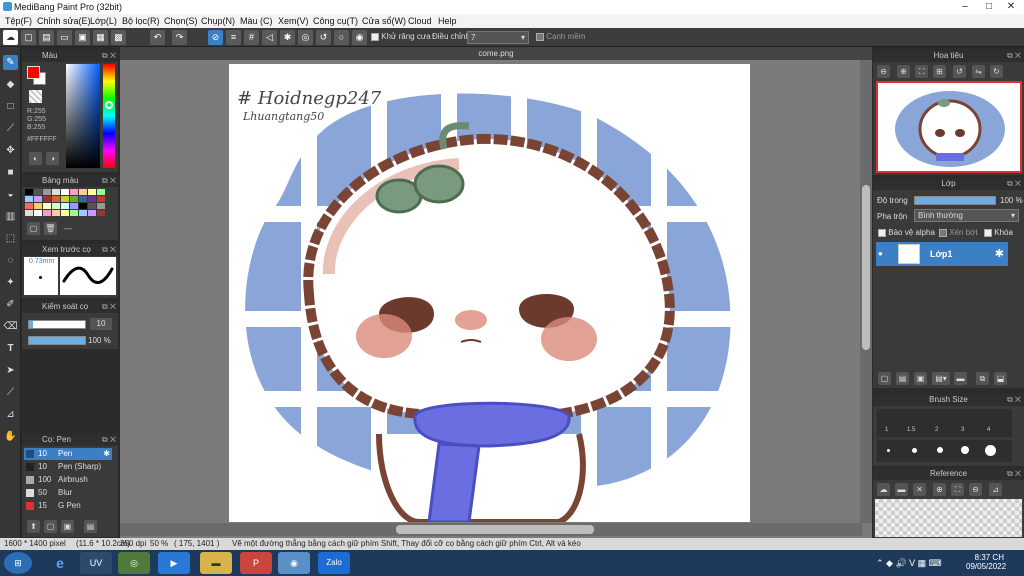 Image resolution: width=1024 pixels, height=576 pixels. Describe the element at coordinates (100, 37) in the screenshot. I see `layout-icon: ▦` at that location.